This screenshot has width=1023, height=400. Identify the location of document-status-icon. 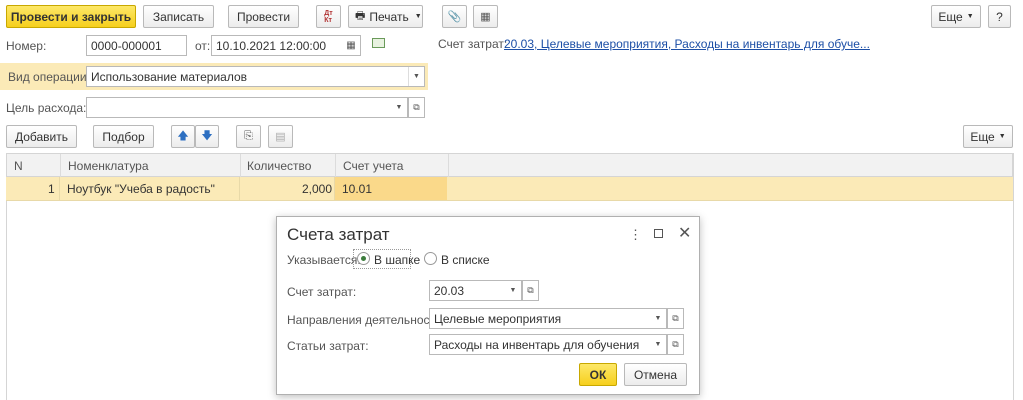
(378, 43).